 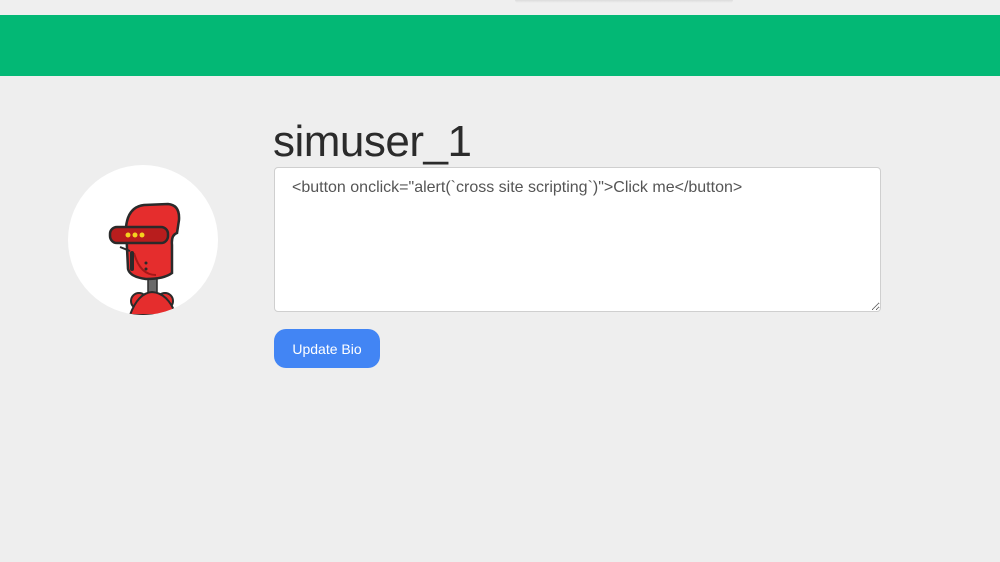 What do you see at coordinates (327, 348) in the screenshot?
I see `update-bio-button: Update Bio` at bounding box center [327, 348].